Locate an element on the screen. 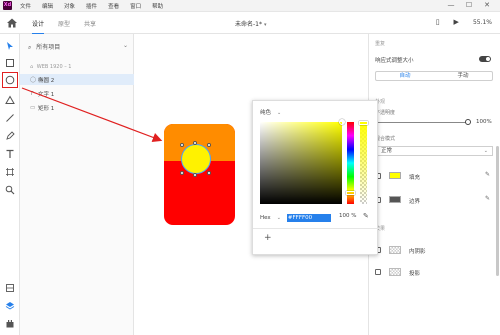 This screenshot has height=335, width=500. rectangle-tool is located at coordinates (10, 63).